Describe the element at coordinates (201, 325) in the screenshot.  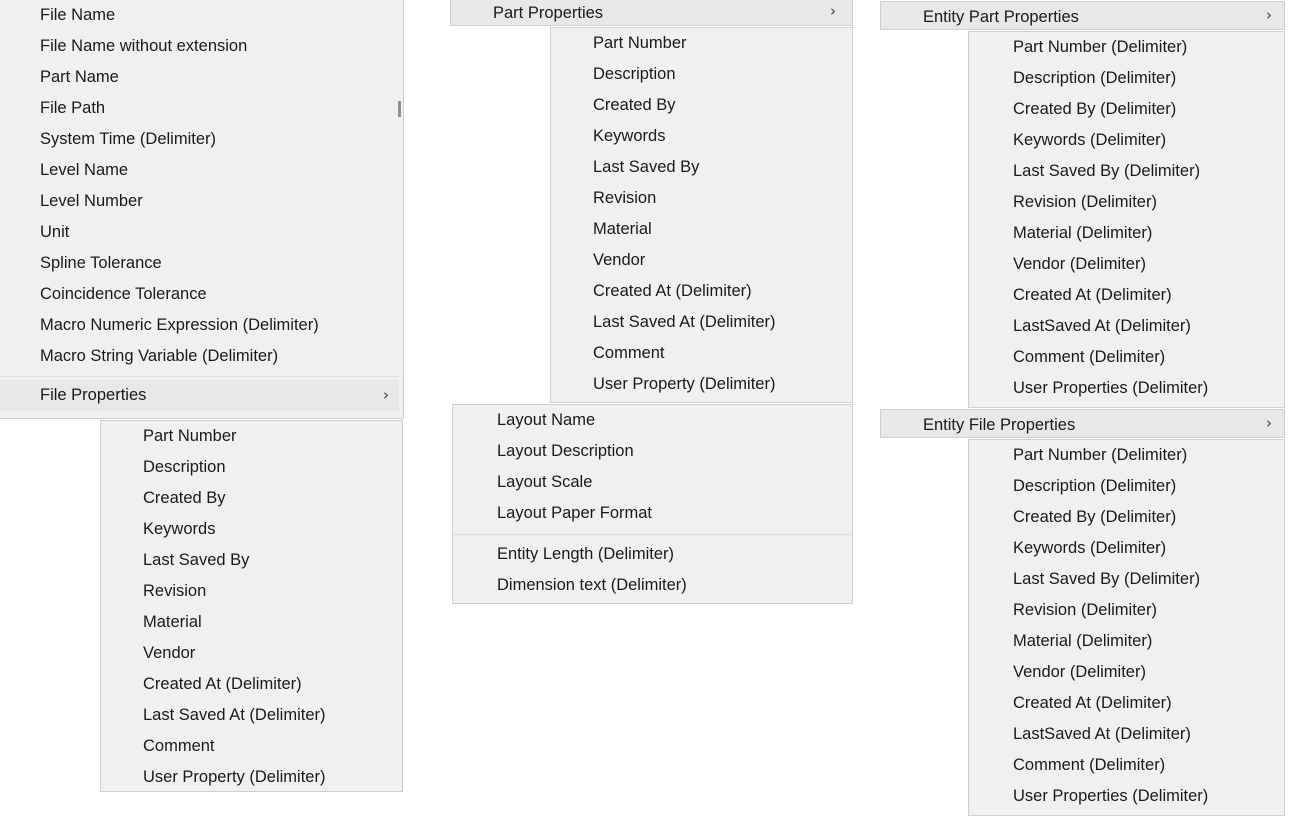
I see `menu-item-macro-numeric-expression: Macro Numeric Expression (Delimiter)` at that location.